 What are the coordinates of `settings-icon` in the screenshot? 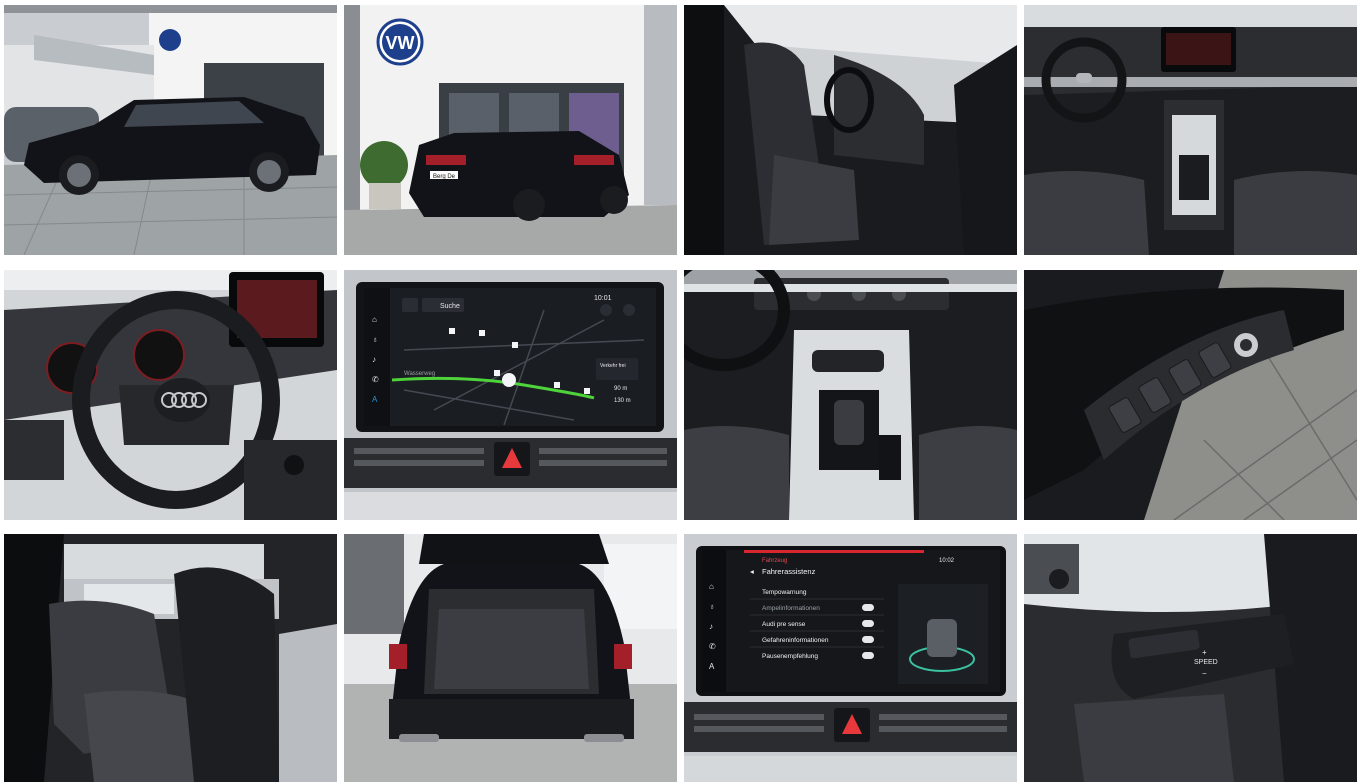 It's located at (606, 310).